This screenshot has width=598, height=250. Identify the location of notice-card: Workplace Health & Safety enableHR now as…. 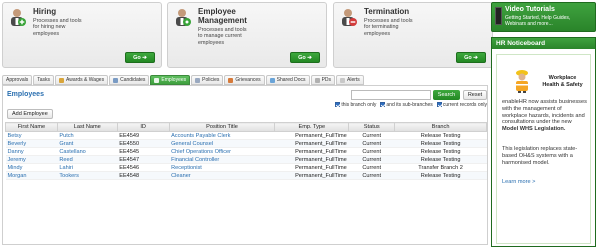
(543, 149).